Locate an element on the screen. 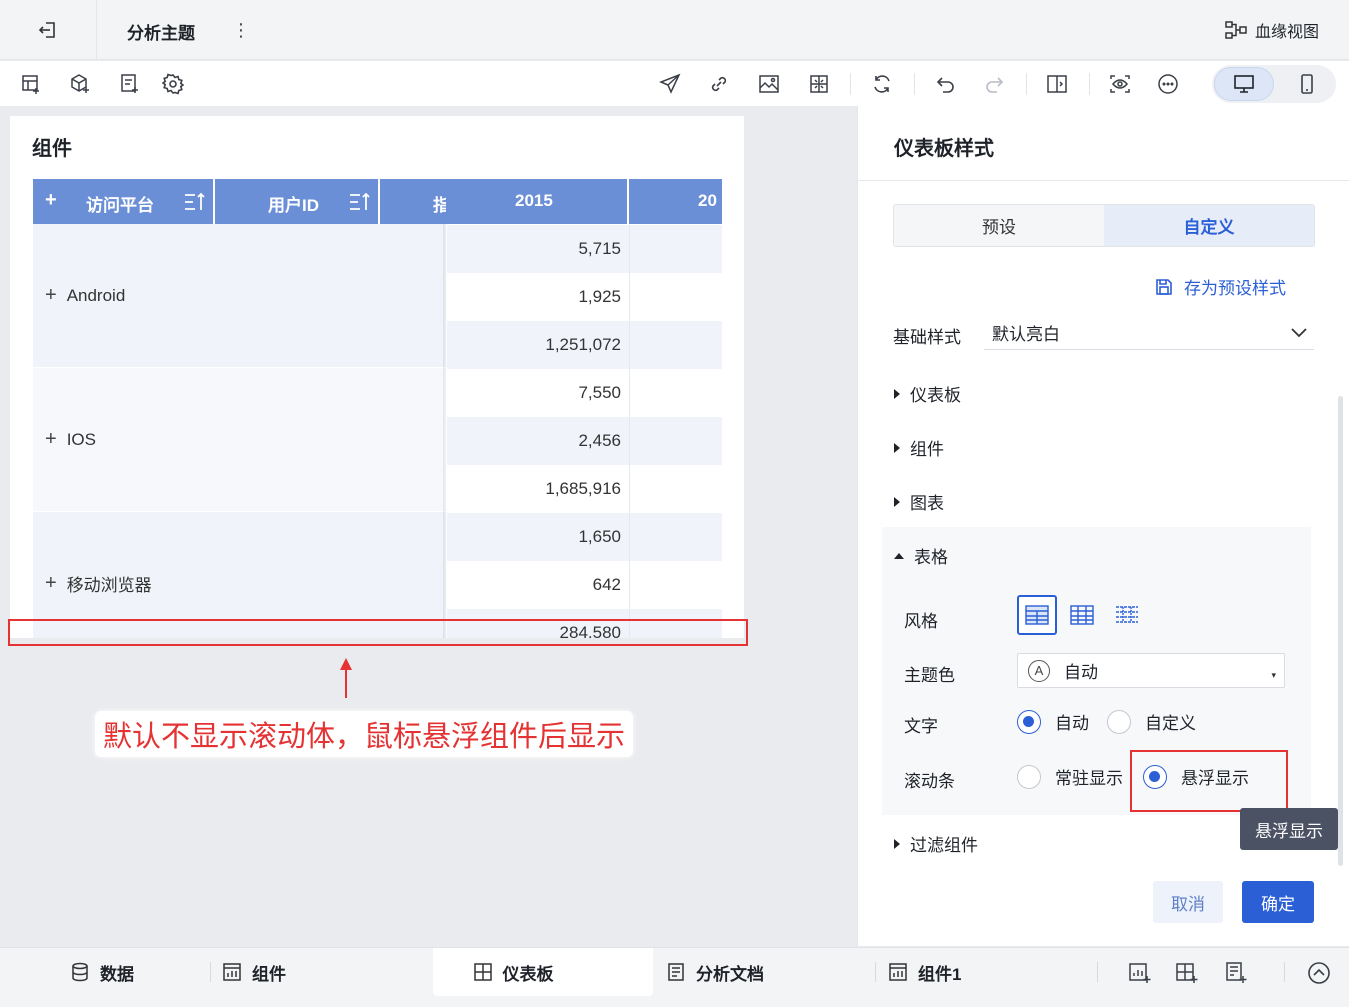  caret-up-icon is located at coordinates (899, 555).